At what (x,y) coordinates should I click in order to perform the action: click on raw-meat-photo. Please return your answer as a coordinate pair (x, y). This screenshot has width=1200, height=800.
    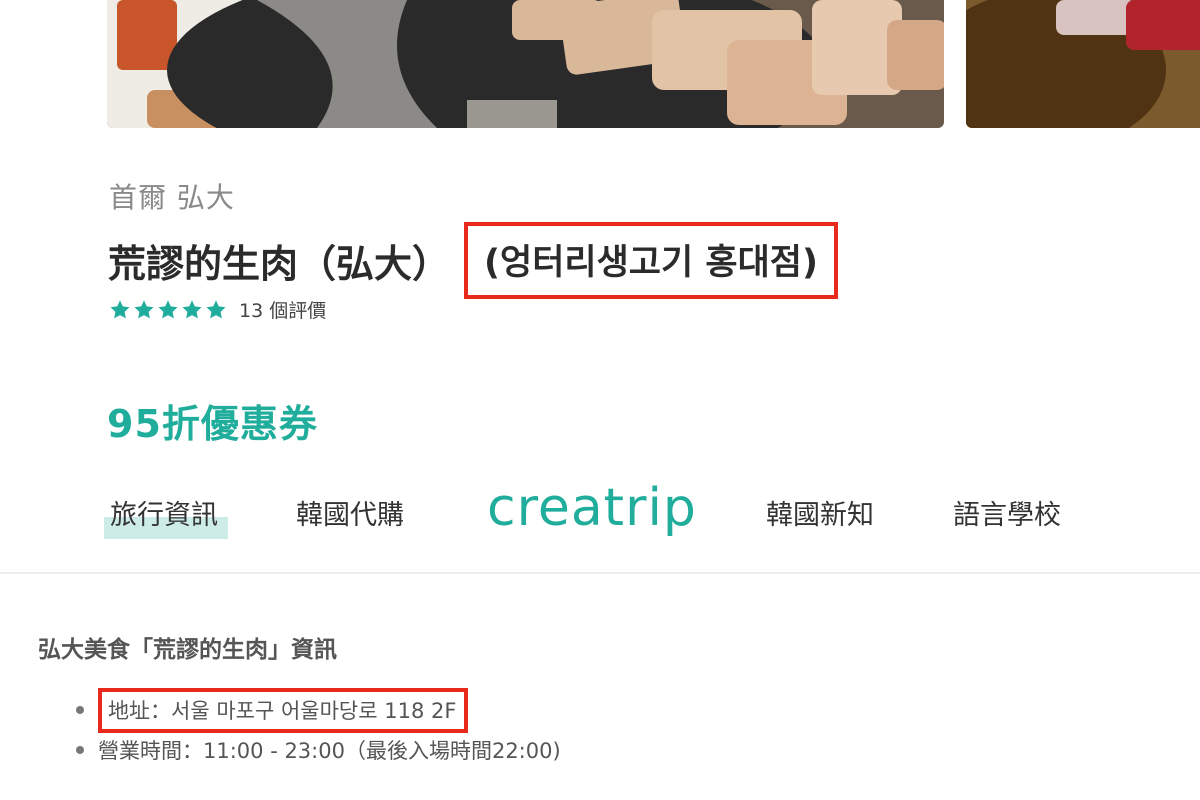
    Looking at the image, I should click on (1083, 64).